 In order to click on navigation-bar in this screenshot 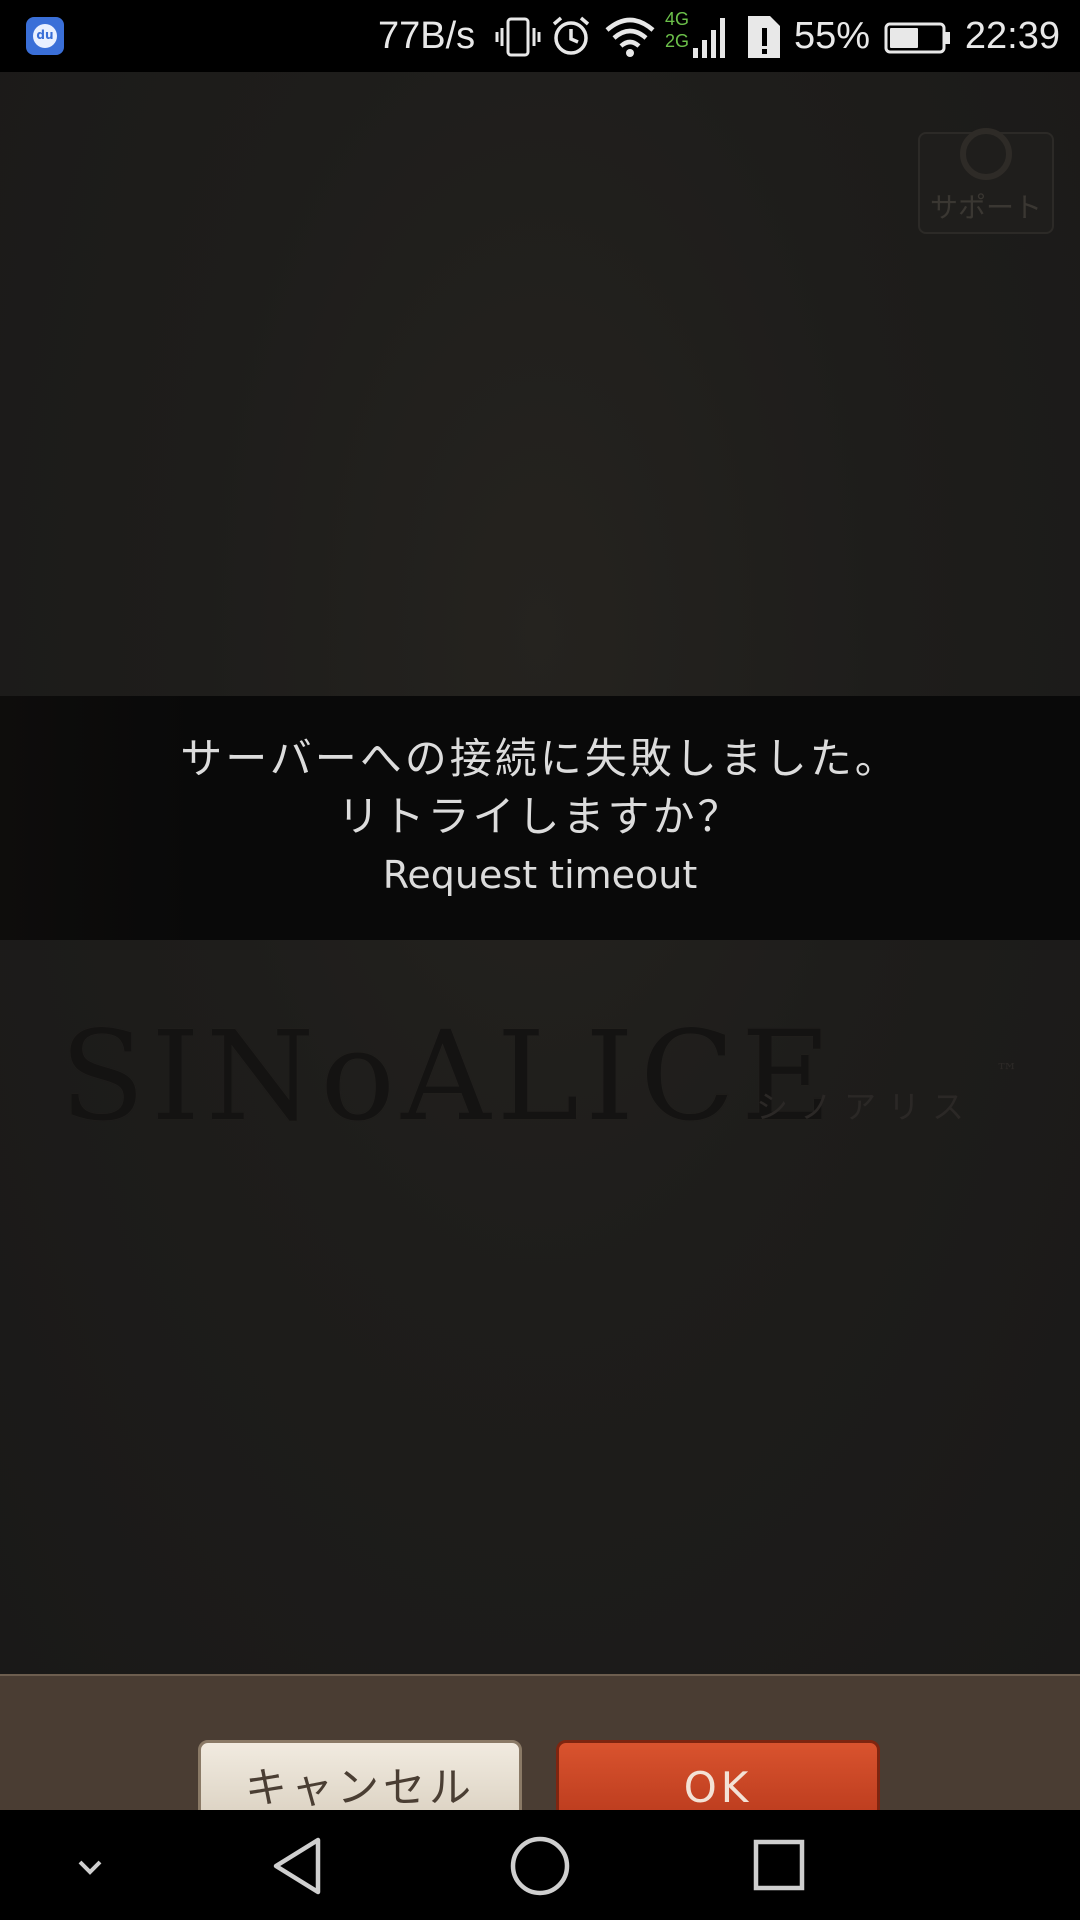, I will do `click(540, 1865)`.